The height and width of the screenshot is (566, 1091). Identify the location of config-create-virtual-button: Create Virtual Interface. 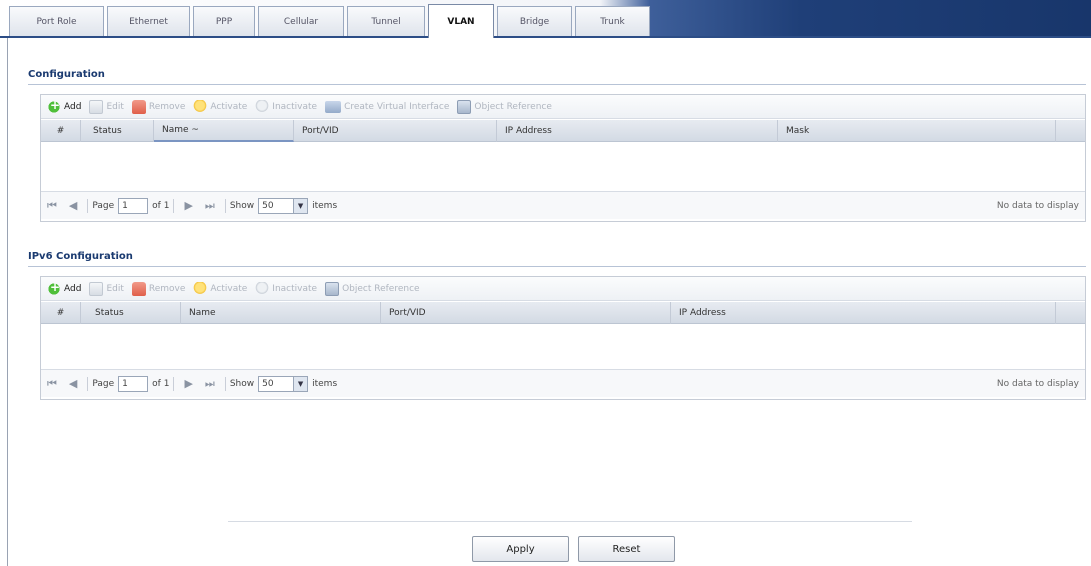
(387, 106).